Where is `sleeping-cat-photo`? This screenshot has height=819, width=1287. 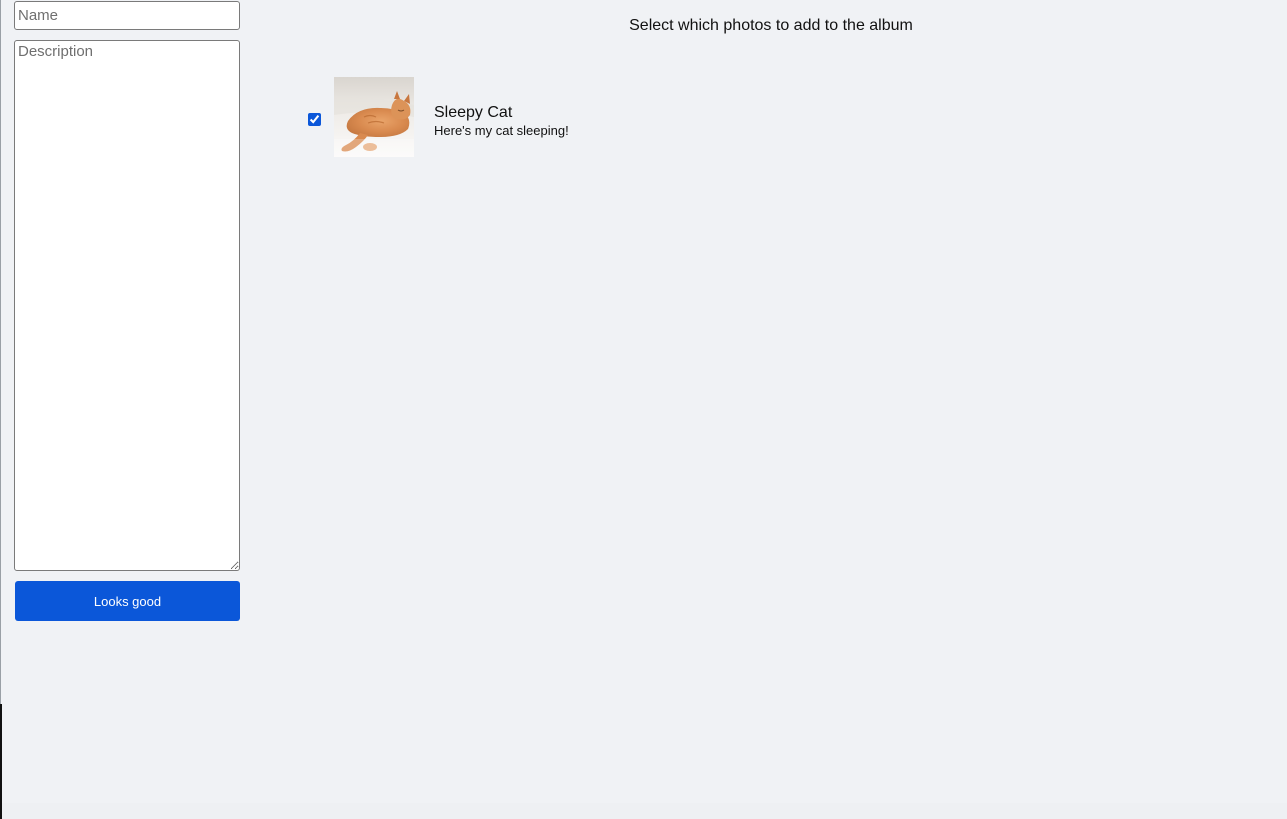
sleeping-cat-photo is located at coordinates (374, 117).